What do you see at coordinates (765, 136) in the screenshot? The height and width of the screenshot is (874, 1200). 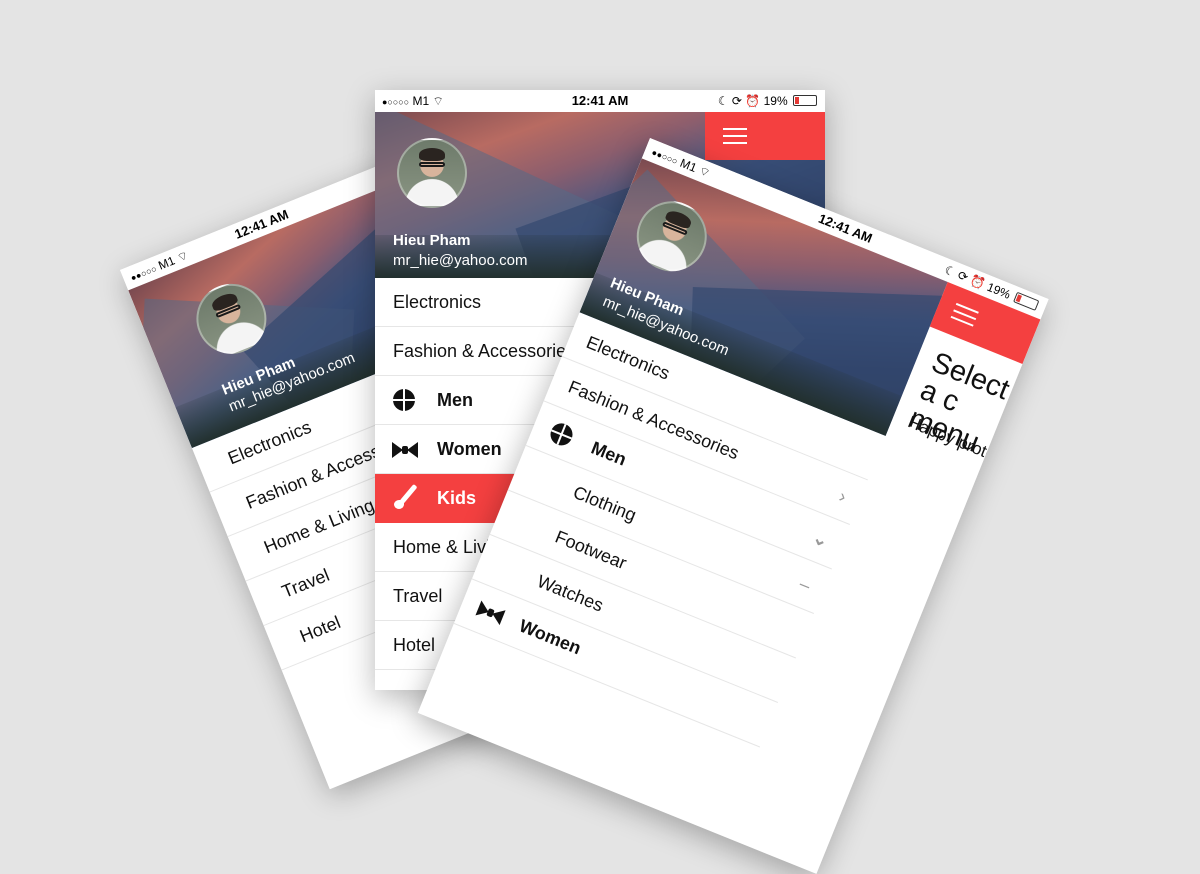 I see `app-header-bar` at bounding box center [765, 136].